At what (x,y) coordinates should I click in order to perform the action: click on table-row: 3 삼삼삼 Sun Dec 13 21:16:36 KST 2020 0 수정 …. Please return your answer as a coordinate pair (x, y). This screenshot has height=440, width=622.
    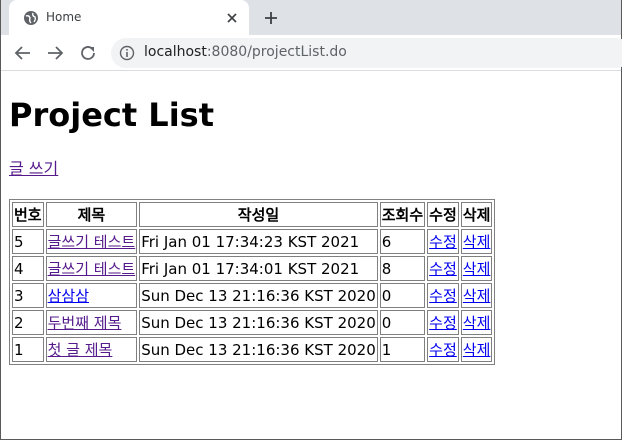
    Looking at the image, I should click on (252, 295).